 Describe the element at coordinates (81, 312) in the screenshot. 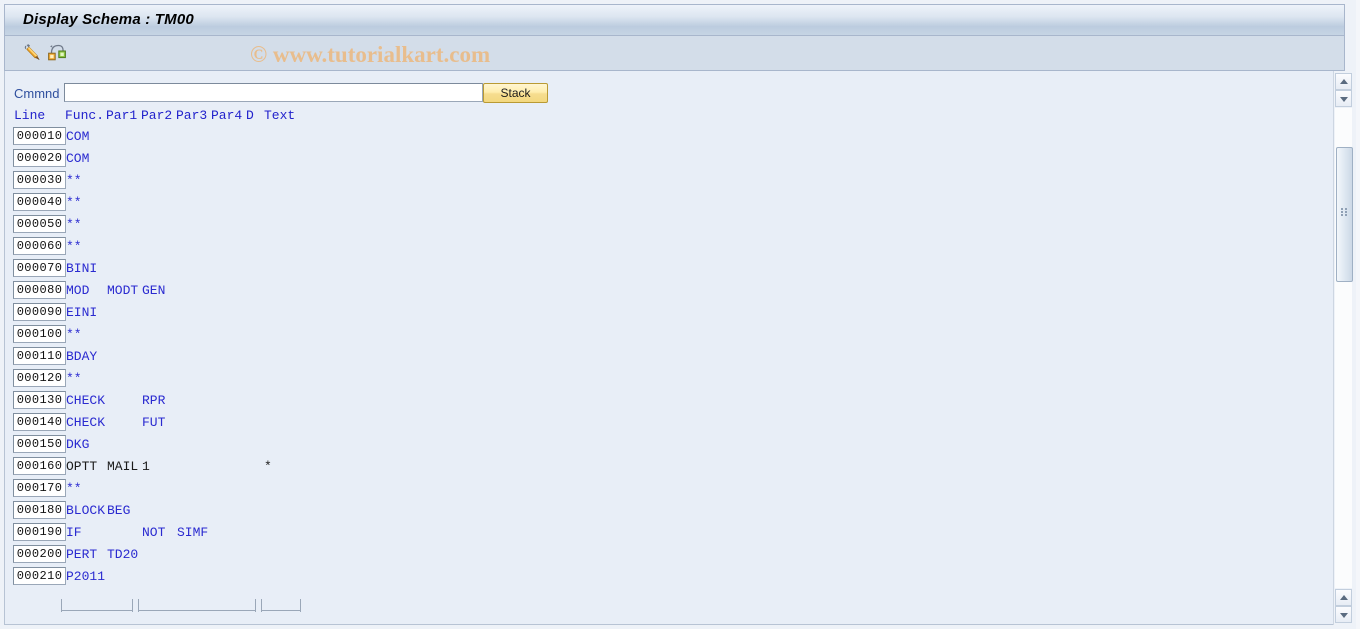

I see `cell-func: EINI` at that location.